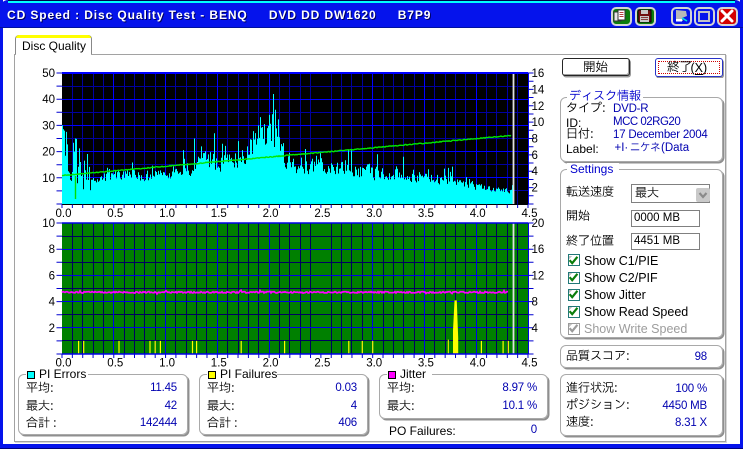 This screenshot has width=743, height=449. What do you see at coordinates (64, 214) in the screenshot?
I see `svg-text: 0.0` at bounding box center [64, 214].